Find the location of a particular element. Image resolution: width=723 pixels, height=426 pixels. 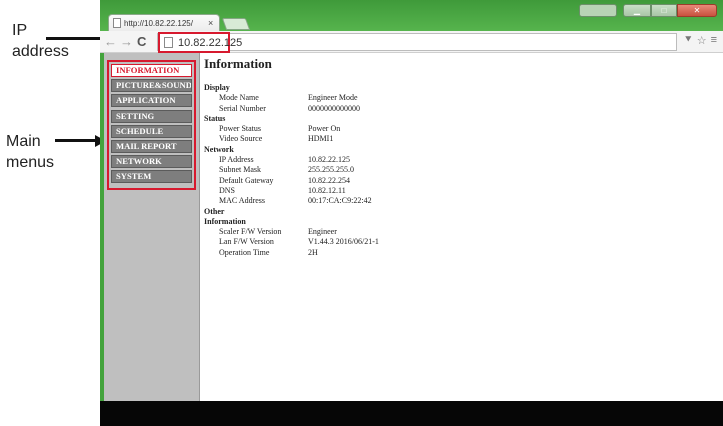

info-row: DNS 10.82.12.11 is located at coordinates (404, 191).